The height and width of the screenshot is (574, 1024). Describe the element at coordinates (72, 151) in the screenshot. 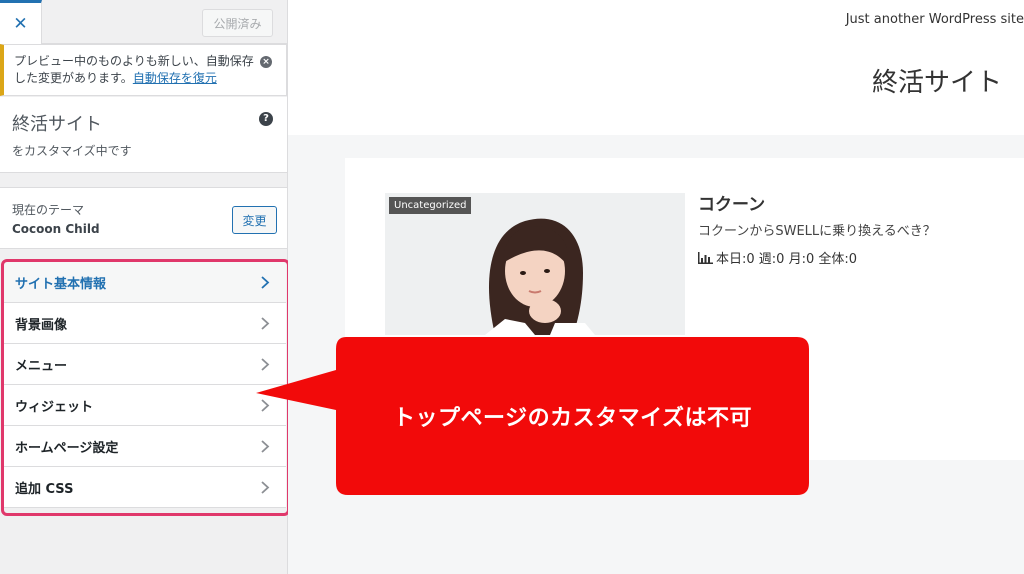

I see `customizing-subtitle: をカスタマイズ中です` at that location.